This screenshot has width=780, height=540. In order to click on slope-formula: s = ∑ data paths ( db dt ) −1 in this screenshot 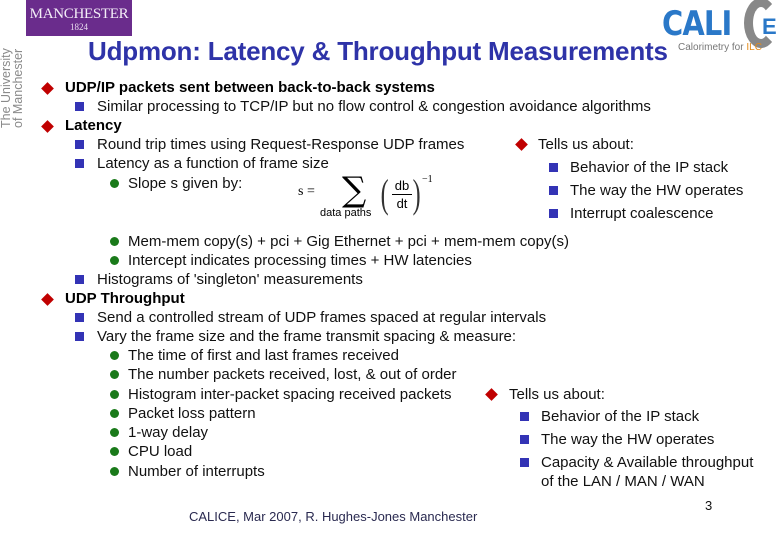, I will do `click(368, 196)`.